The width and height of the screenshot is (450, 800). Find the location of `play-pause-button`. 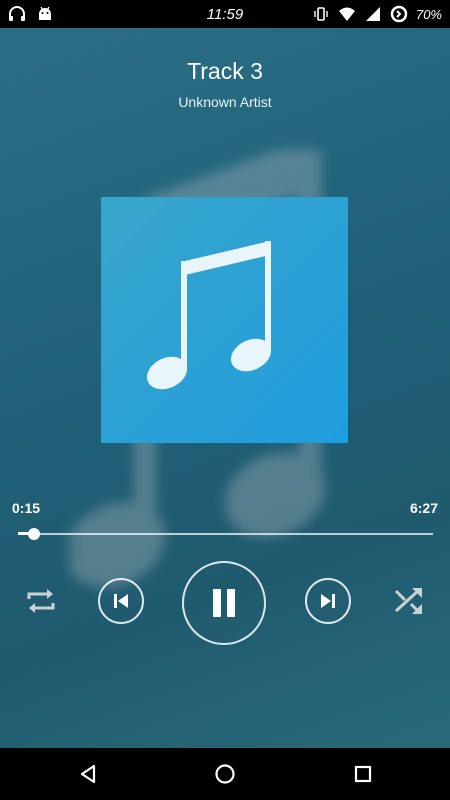

play-pause-button is located at coordinates (224, 603).